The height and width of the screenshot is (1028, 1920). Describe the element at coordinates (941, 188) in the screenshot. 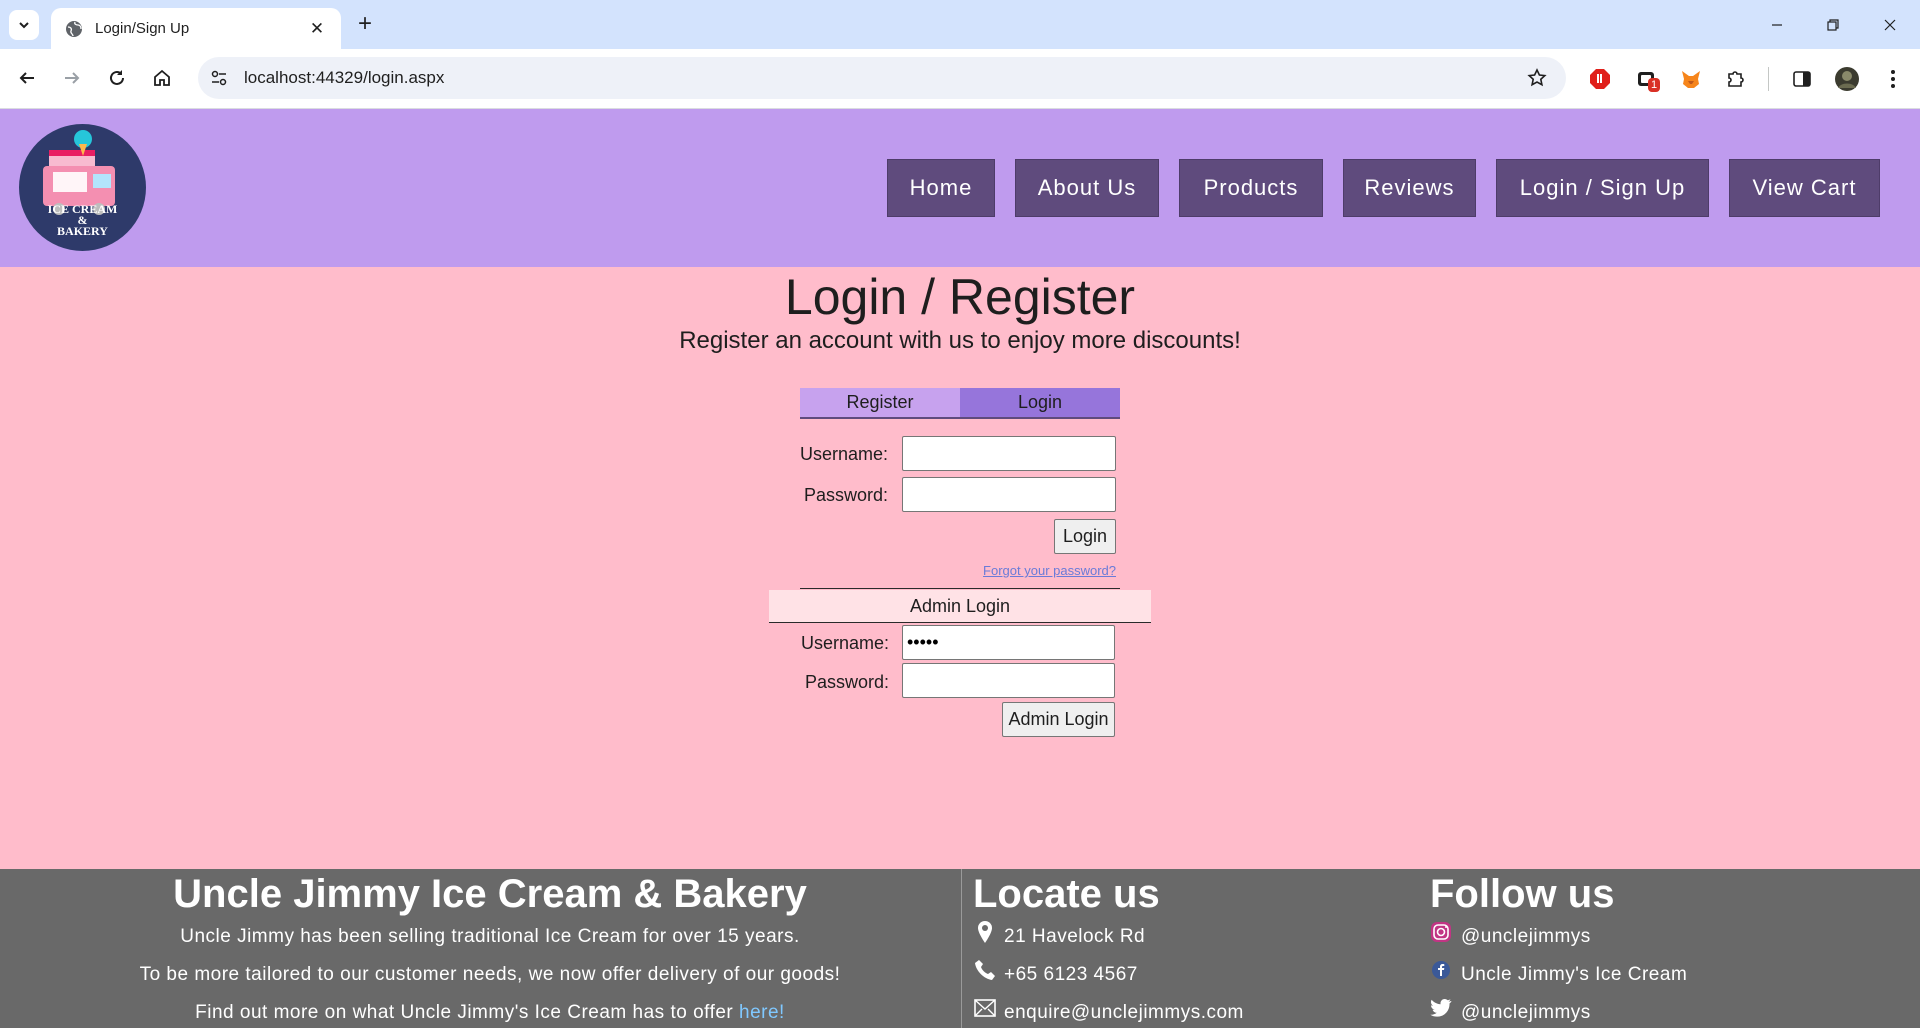

I see `nav-home-button: Home` at that location.